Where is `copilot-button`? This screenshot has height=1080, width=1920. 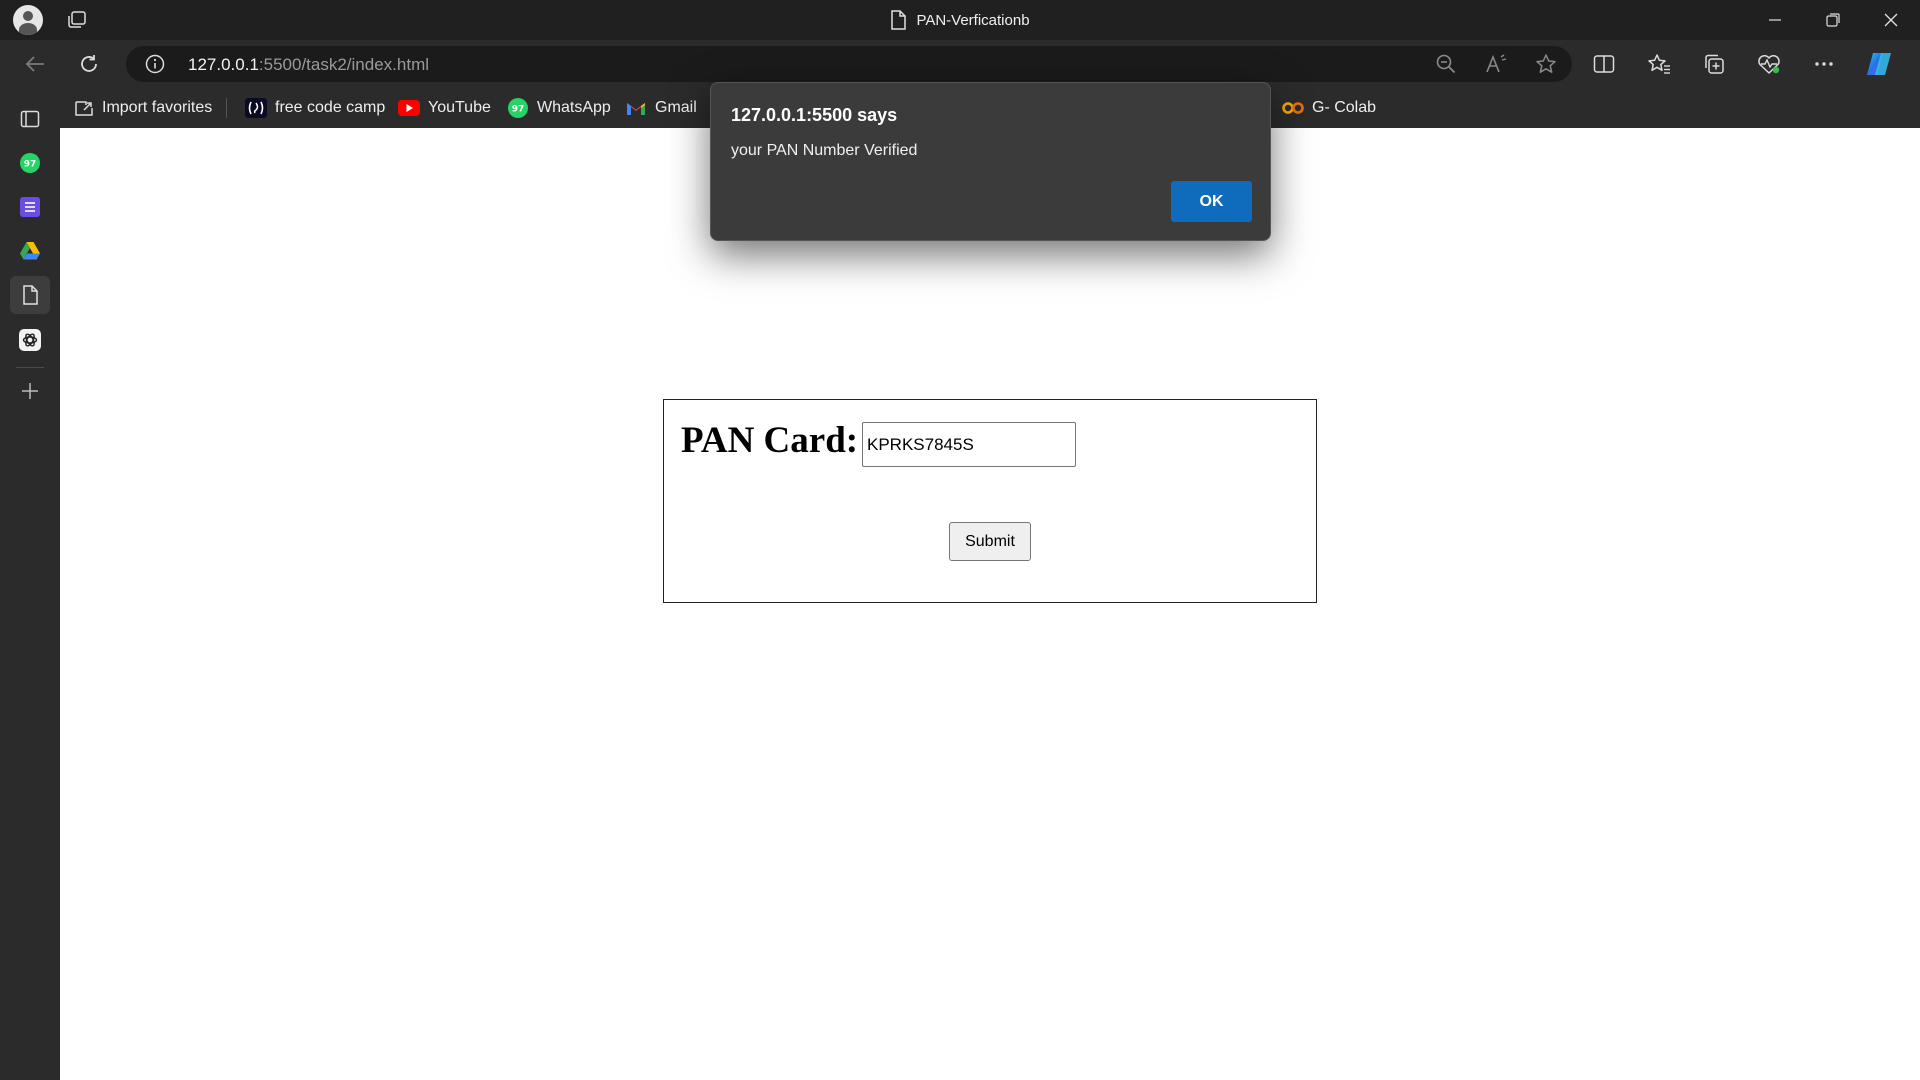
copilot-button is located at coordinates (1879, 64).